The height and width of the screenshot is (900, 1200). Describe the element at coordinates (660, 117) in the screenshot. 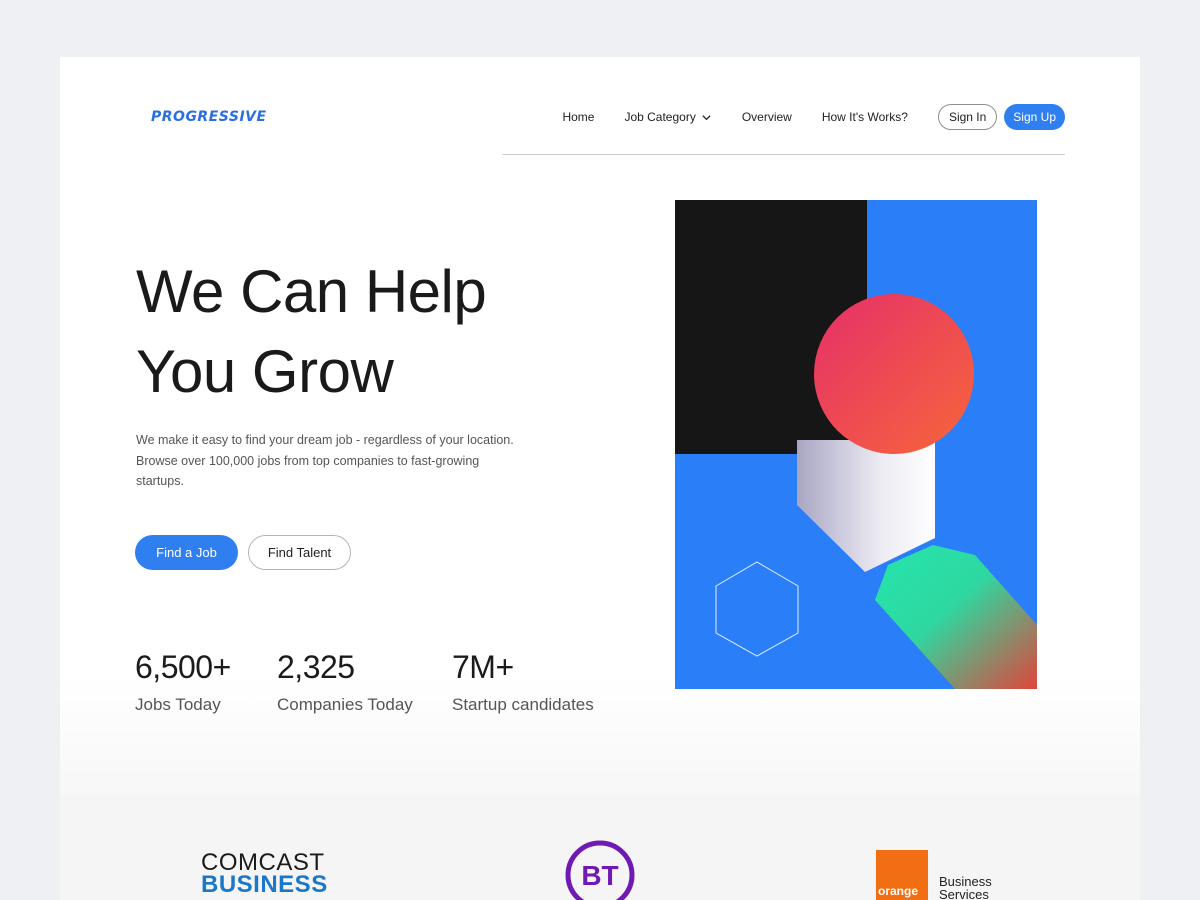

I see `nav-job-category-label: Job Category` at that location.